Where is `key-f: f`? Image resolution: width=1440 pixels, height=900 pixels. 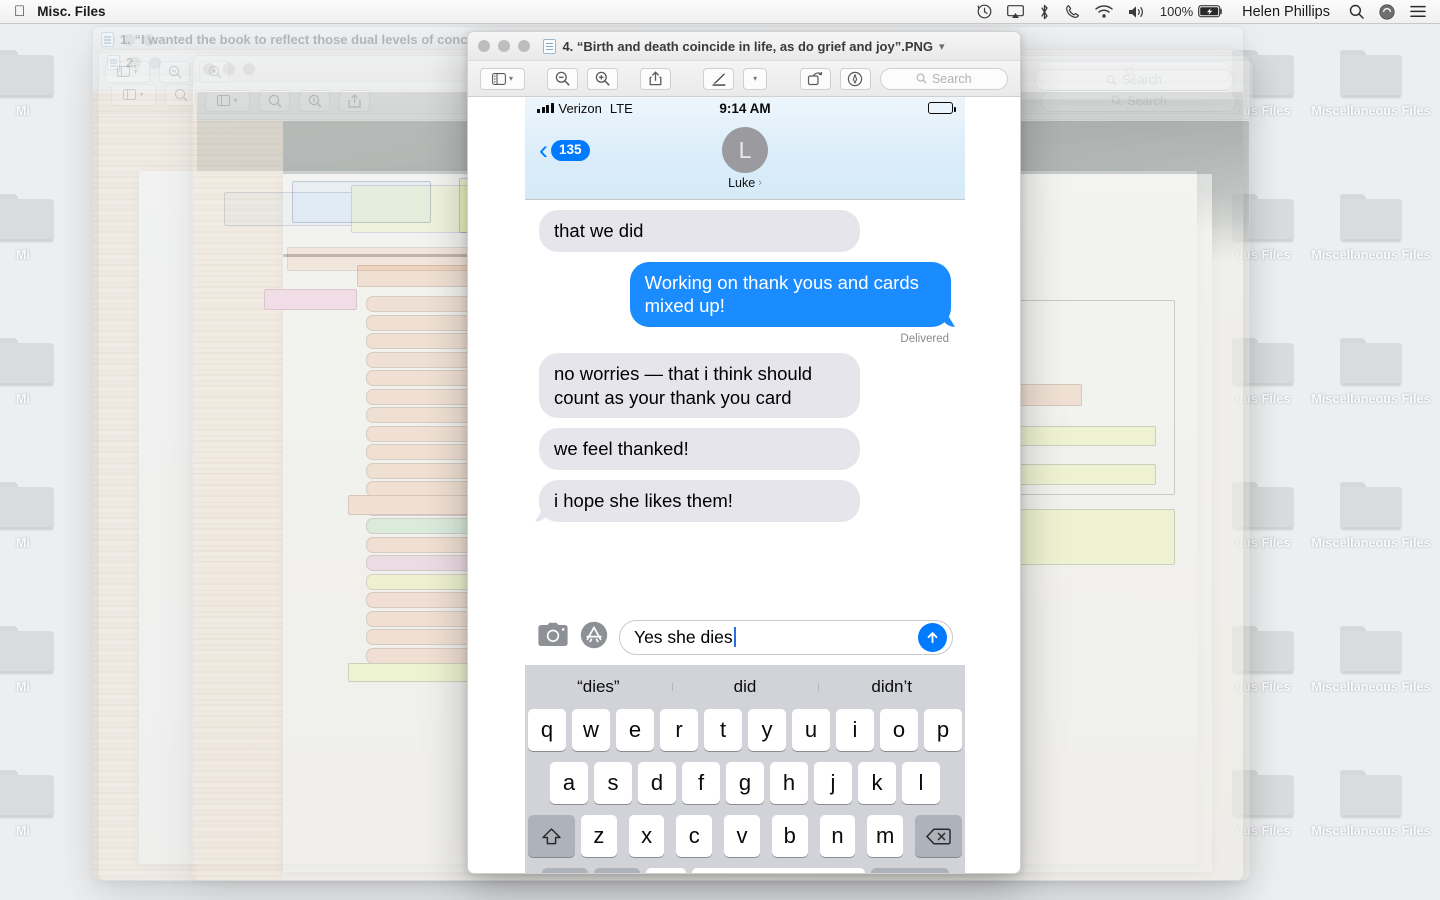
key-f: f is located at coordinates (701, 783).